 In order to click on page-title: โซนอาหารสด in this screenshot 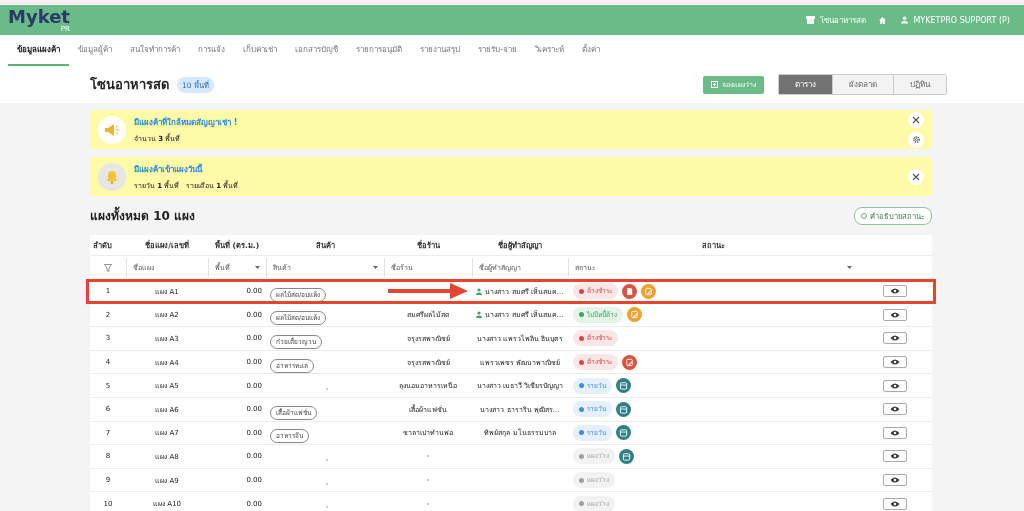, I will do `click(129, 85)`.